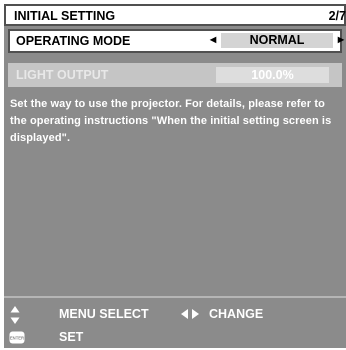  I want to click on menu-header: INITIAL SETTING 2/7, so click(175, 15).